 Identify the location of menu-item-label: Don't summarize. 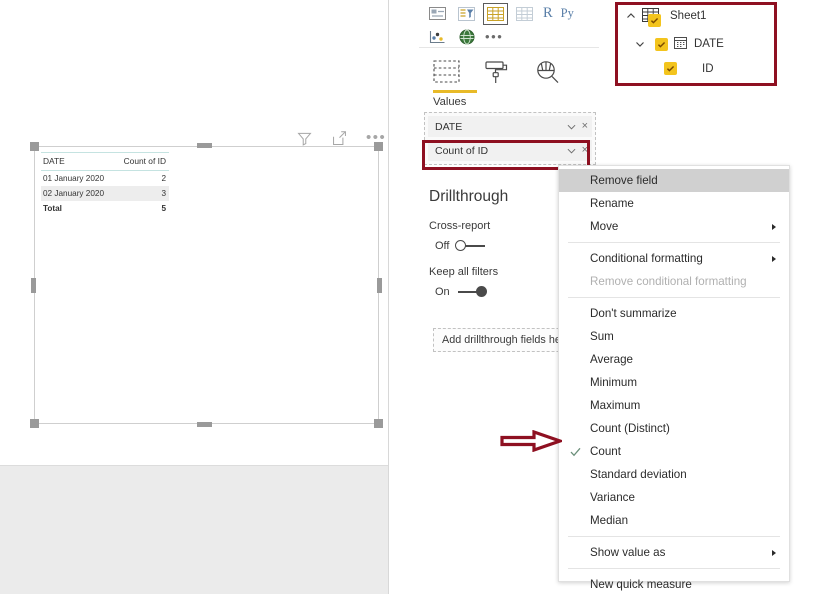
(633, 313).